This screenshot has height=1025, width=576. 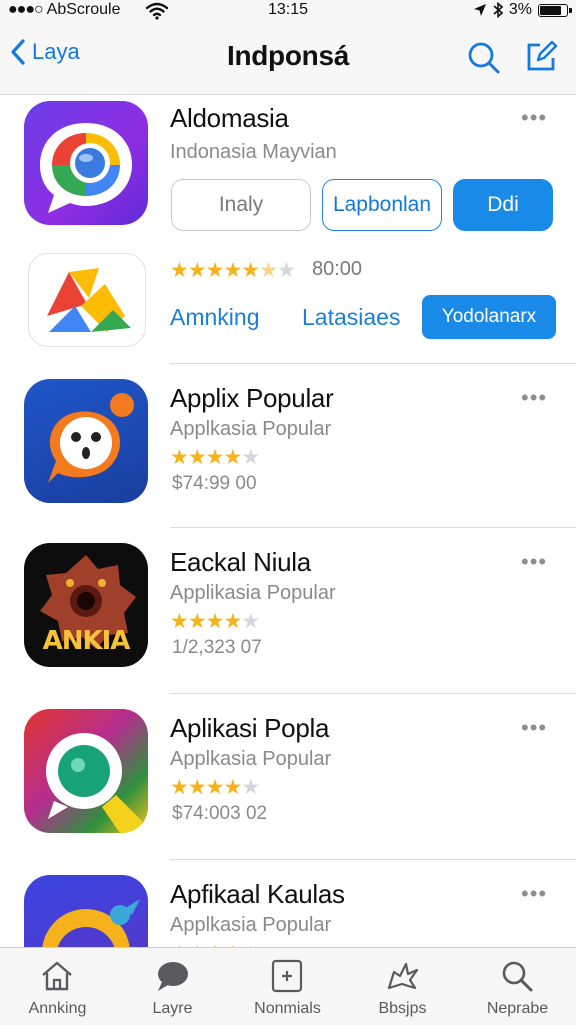 What do you see at coordinates (253, 593) in the screenshot?
I see `app-subtitle: Applikasia Popular` at bounding box center [253, 593].